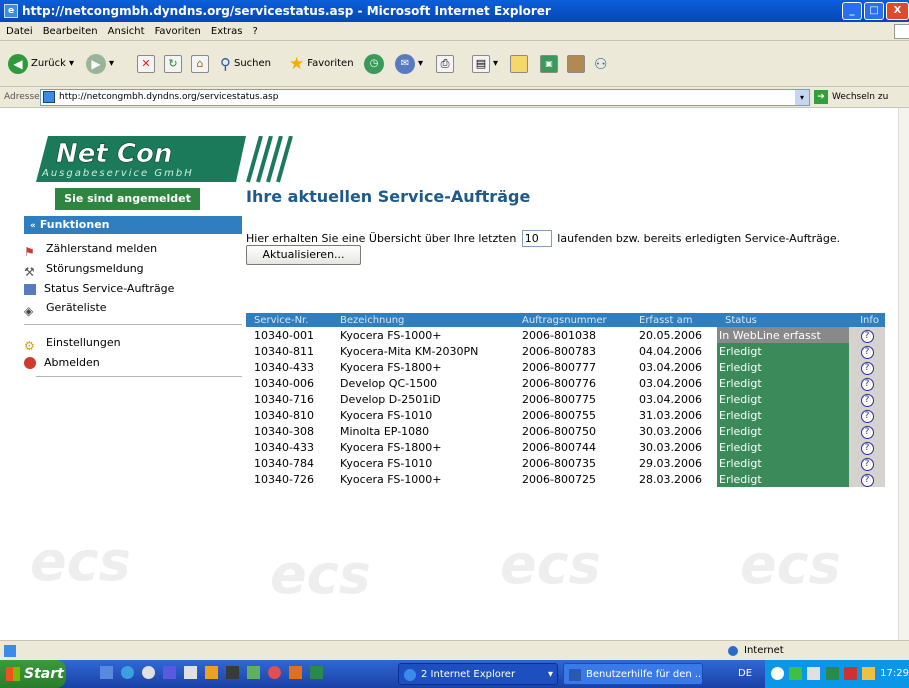 This screenshot has height=688, width=909. Describe the element at coordinates (90, 249) in the screenshot. I see `sidebar-item-zaehlerstand: ⚑ Zählerstand melden` at that location.